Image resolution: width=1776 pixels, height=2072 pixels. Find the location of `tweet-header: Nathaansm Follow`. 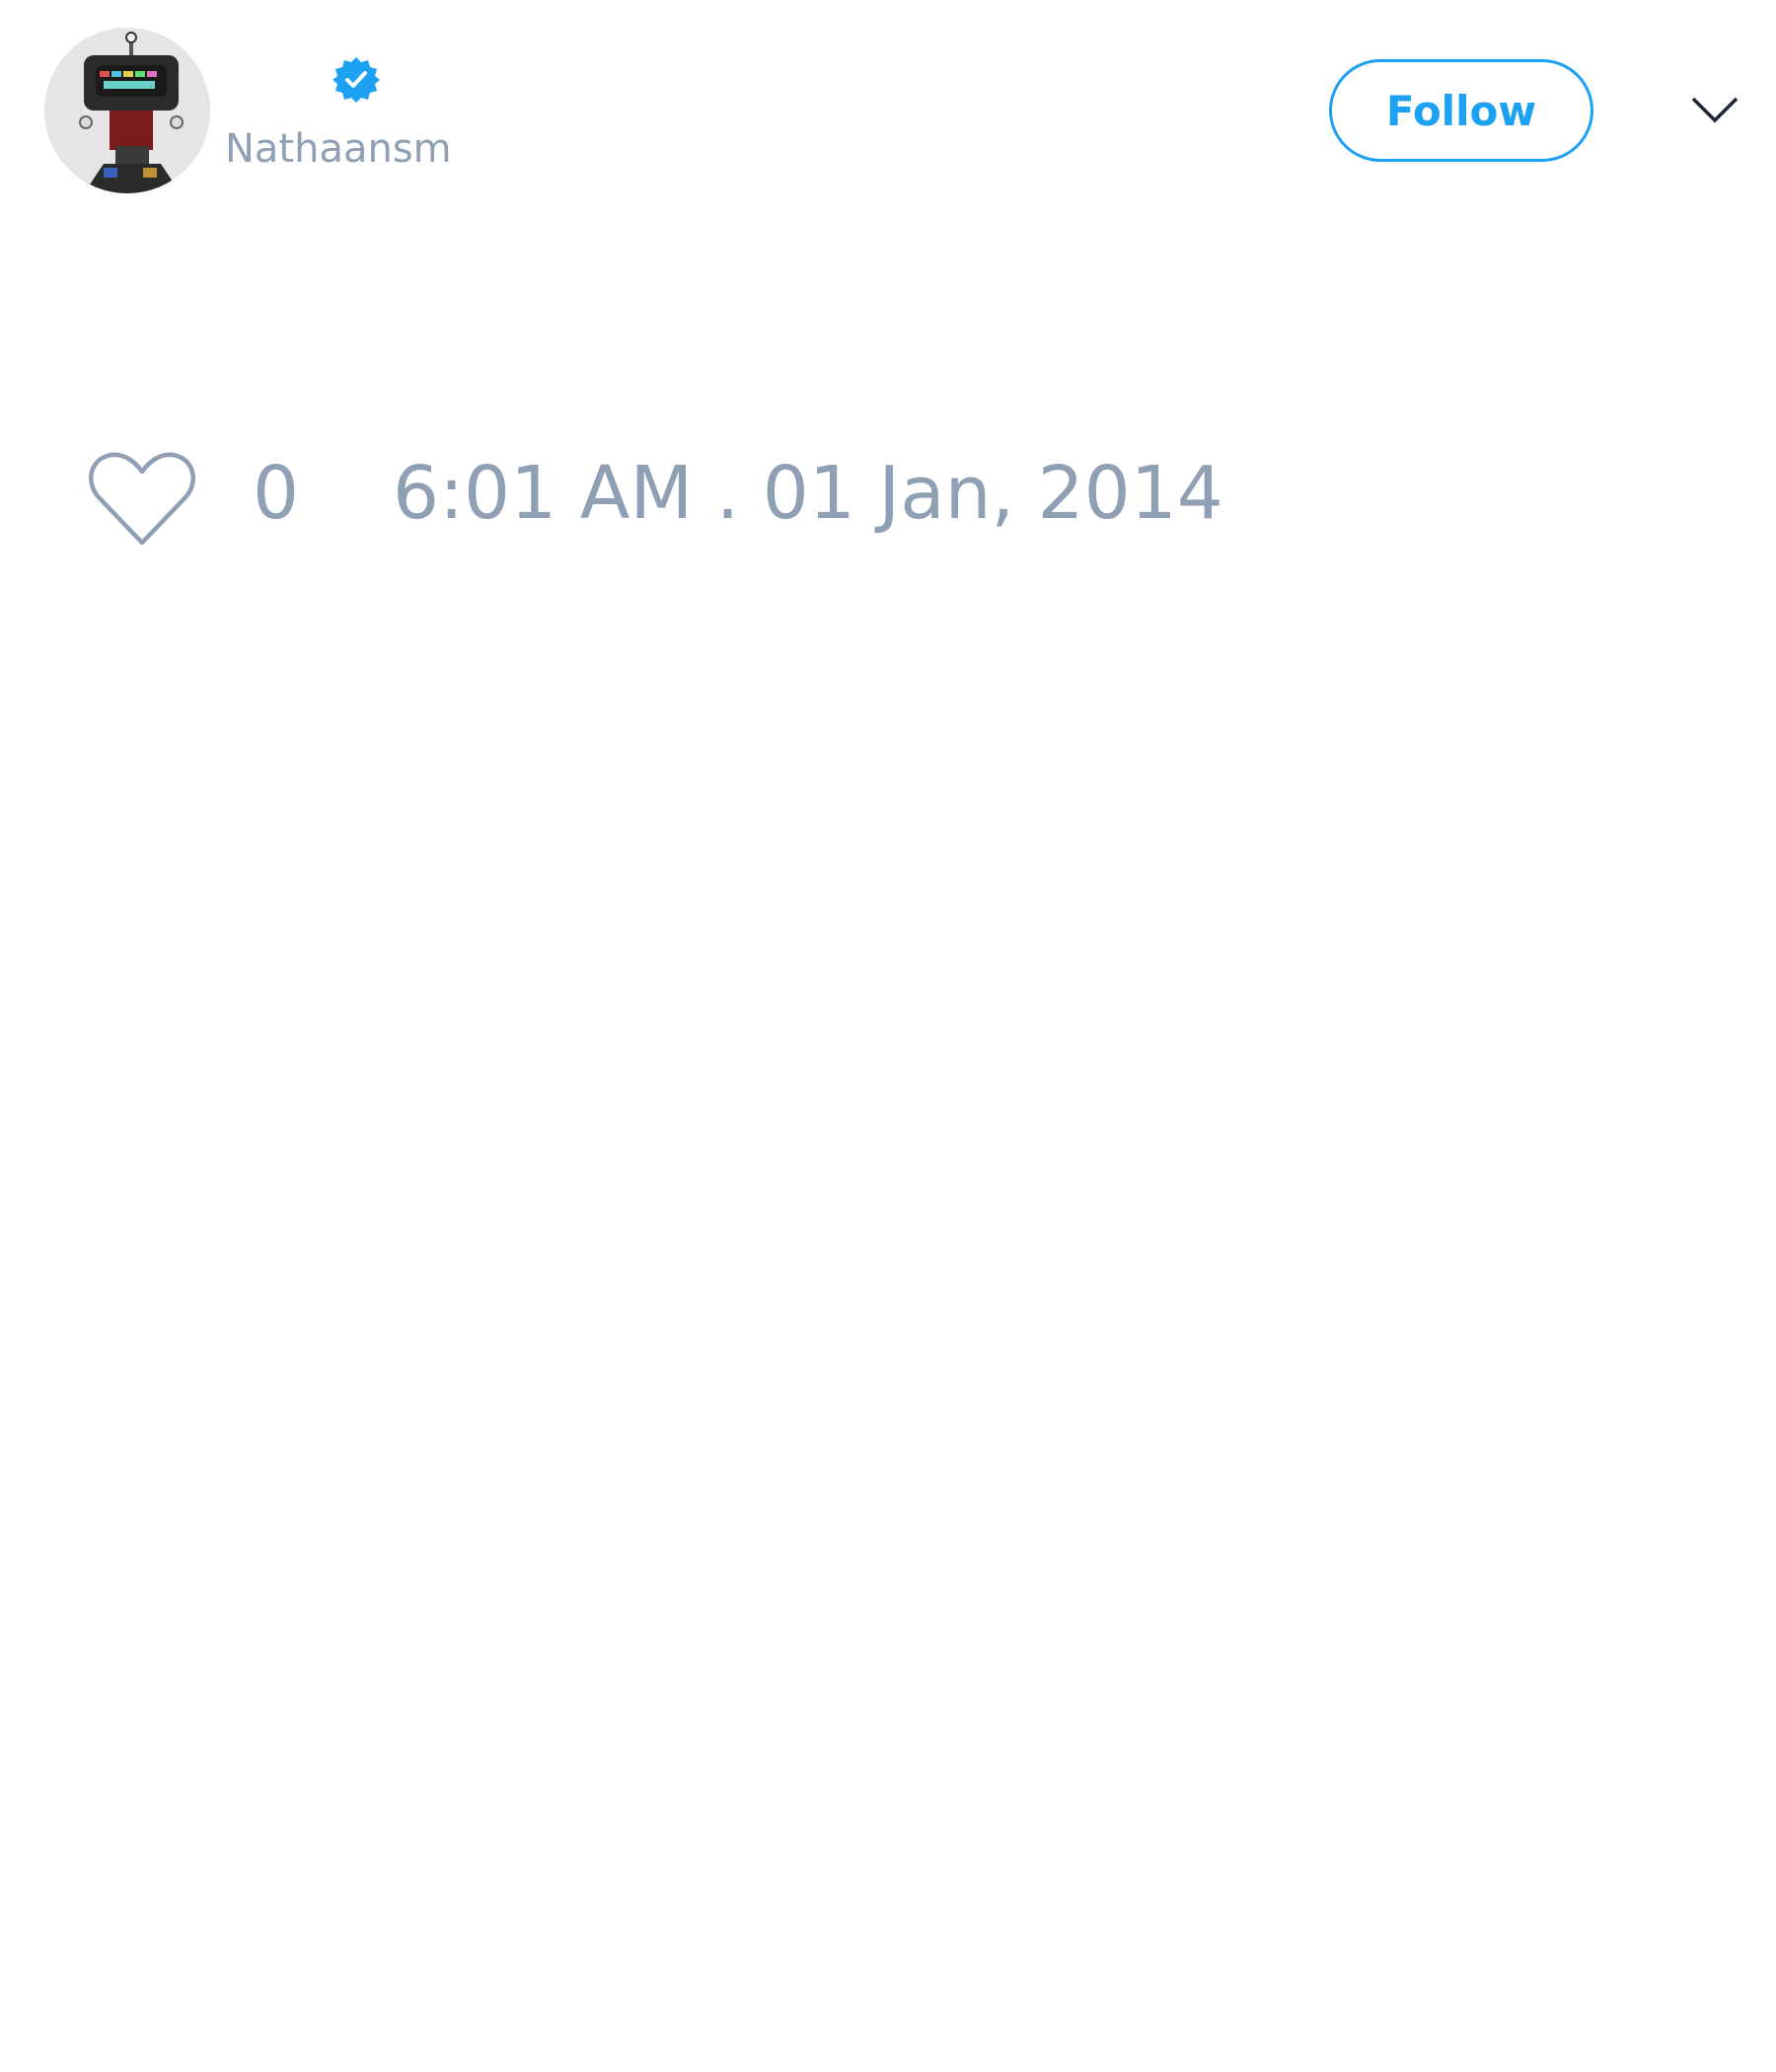

tweet-header: Nathaansm Follow is located at coordinates (888, 109).